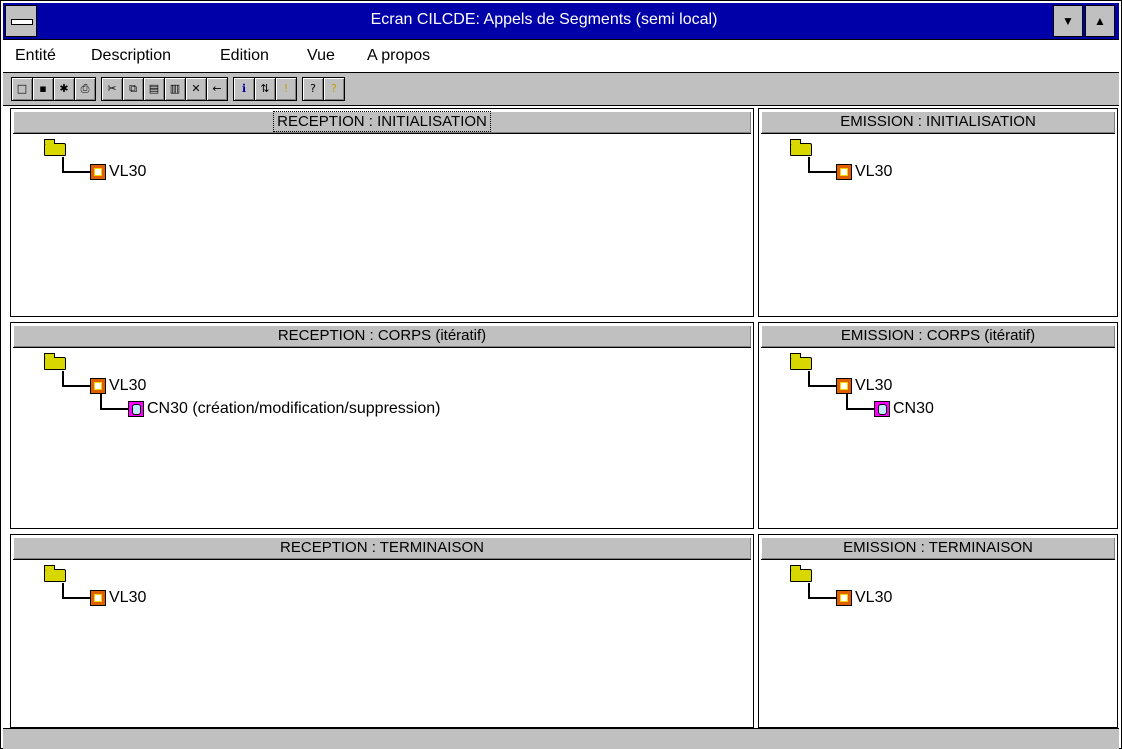 The width and height of the screenshot is (1122, 749). I want to click on print-icon: ⎙, so click(85, 88).